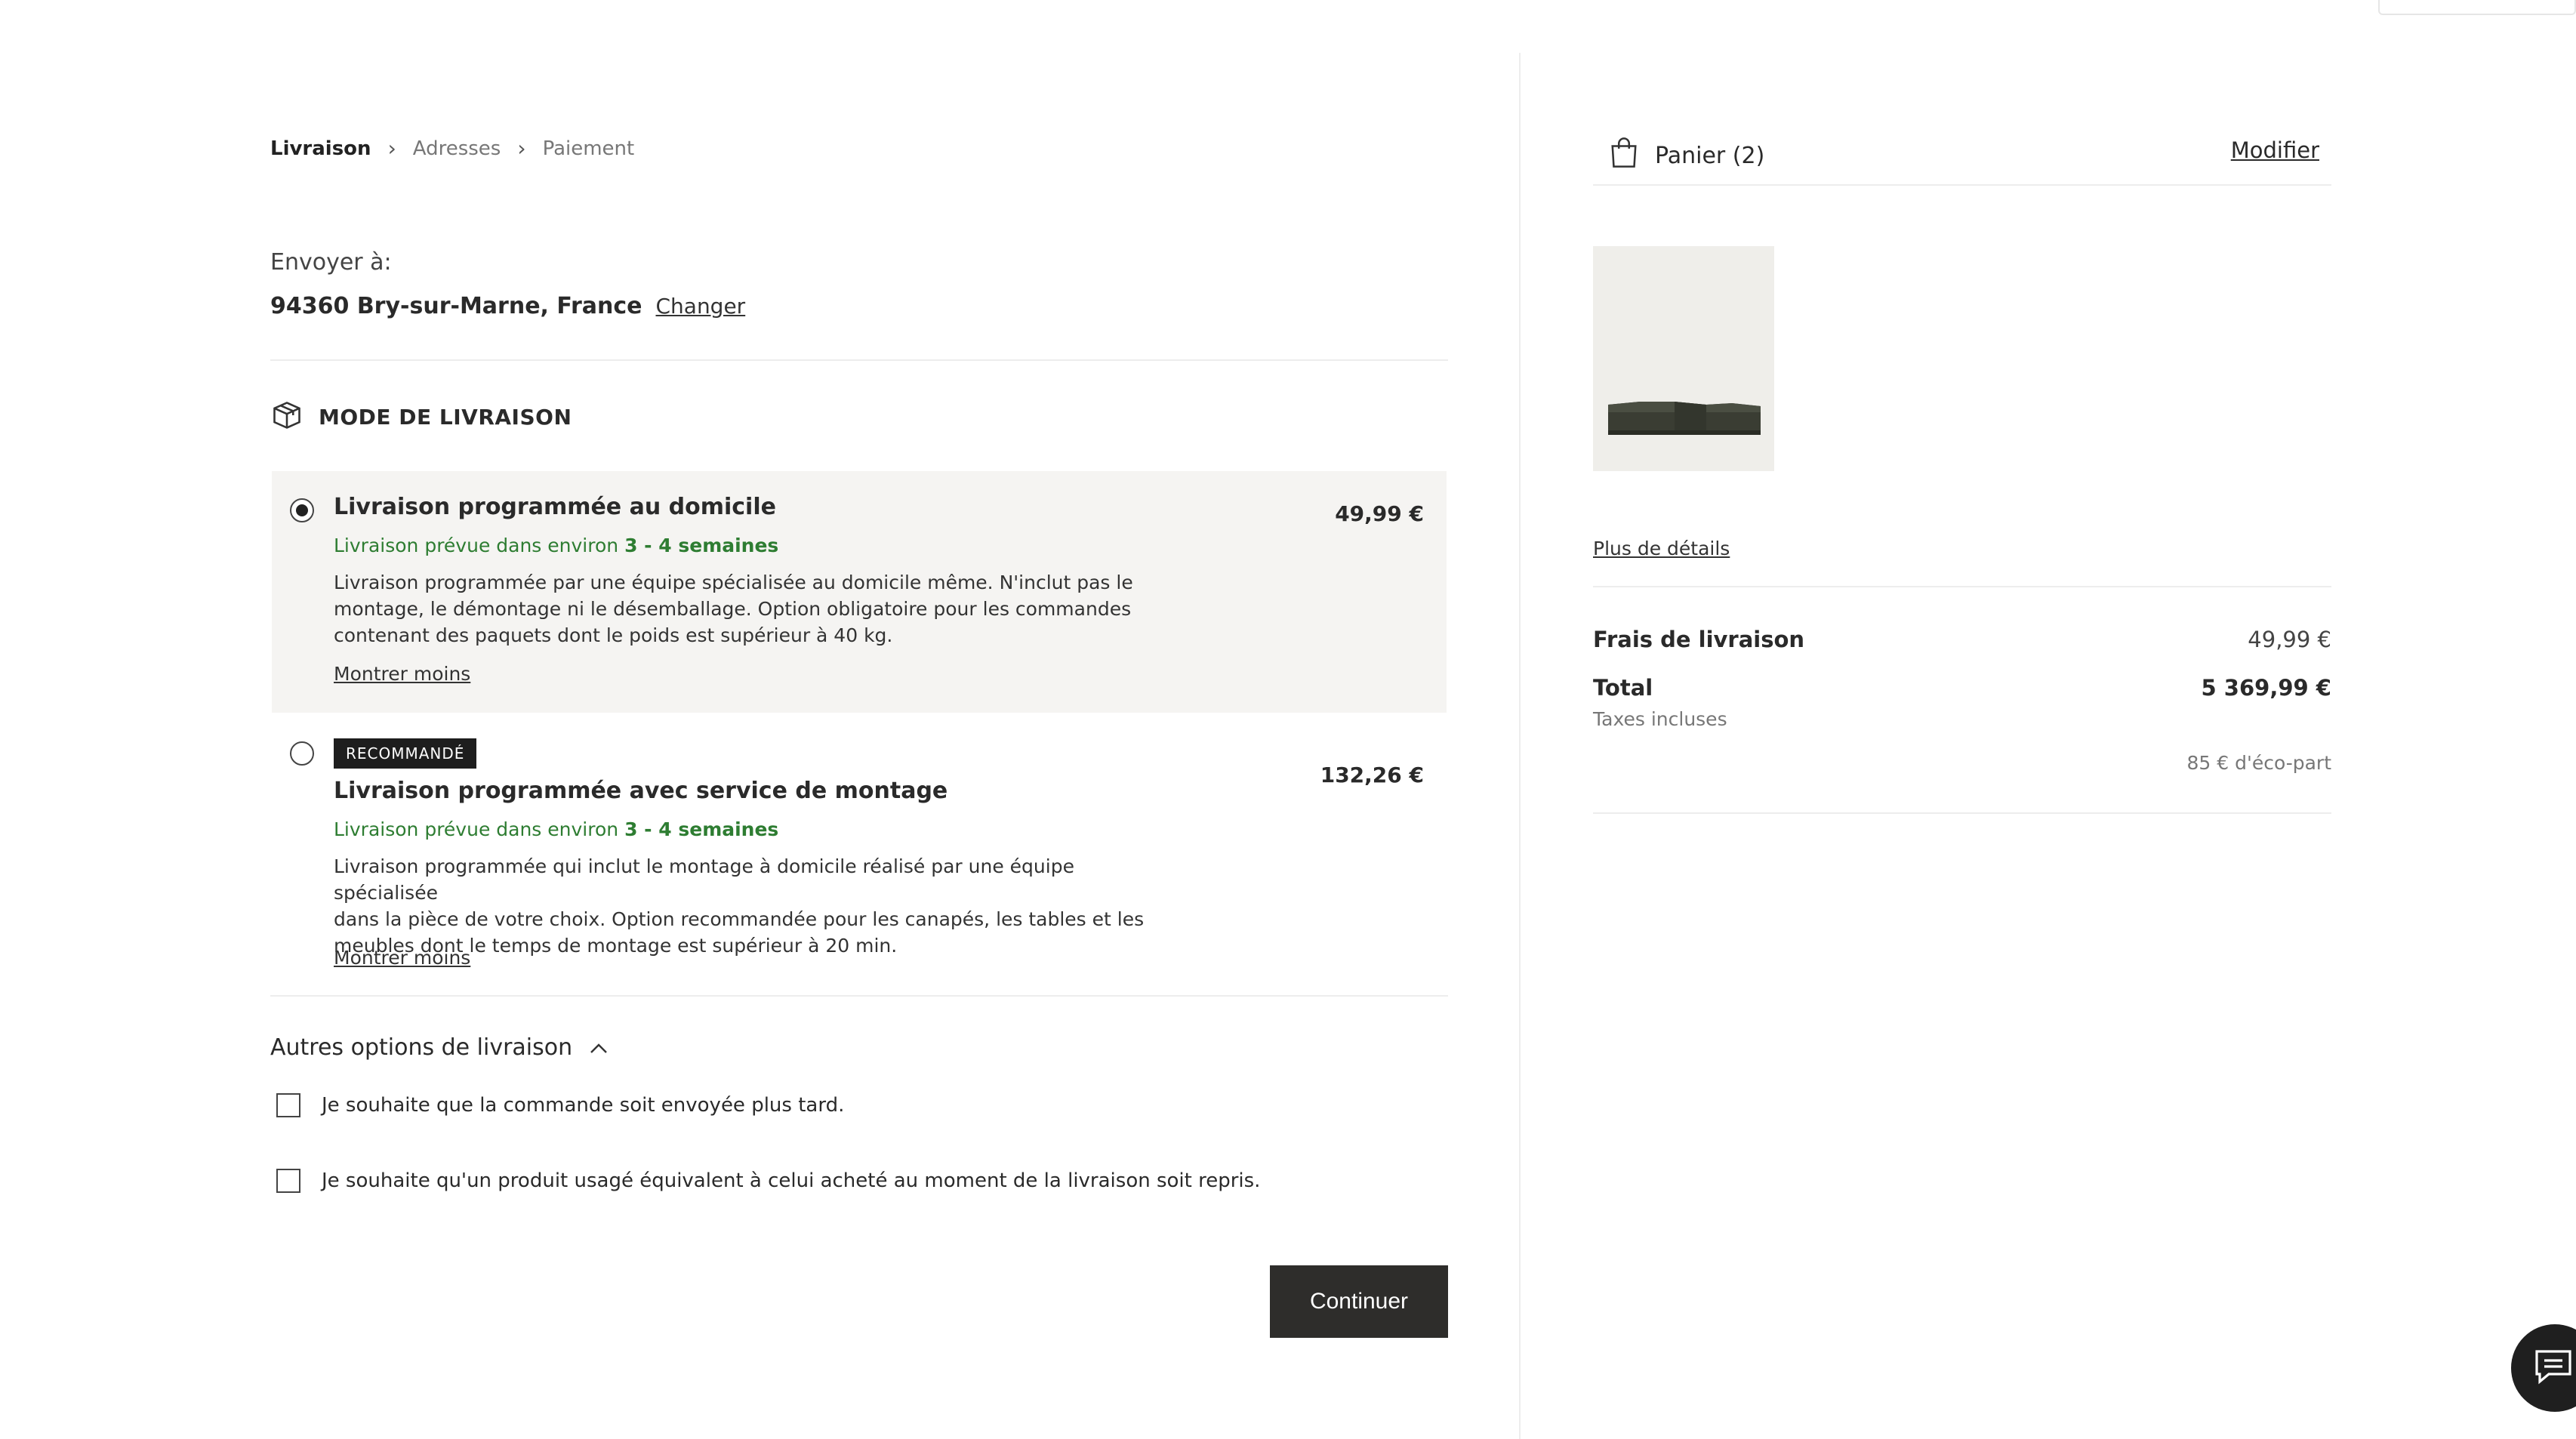  I want to click on other-options-title: Autres options de livraison, so click(421, 1047).